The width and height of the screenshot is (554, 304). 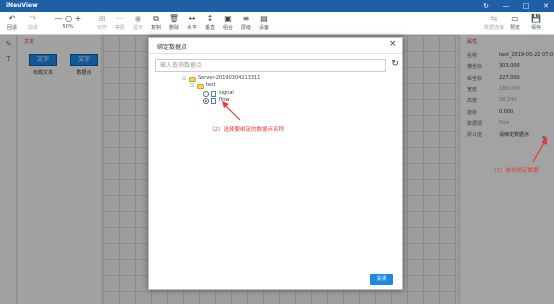 I want to click on arrow-to-flow, so click(x=232, y=112).